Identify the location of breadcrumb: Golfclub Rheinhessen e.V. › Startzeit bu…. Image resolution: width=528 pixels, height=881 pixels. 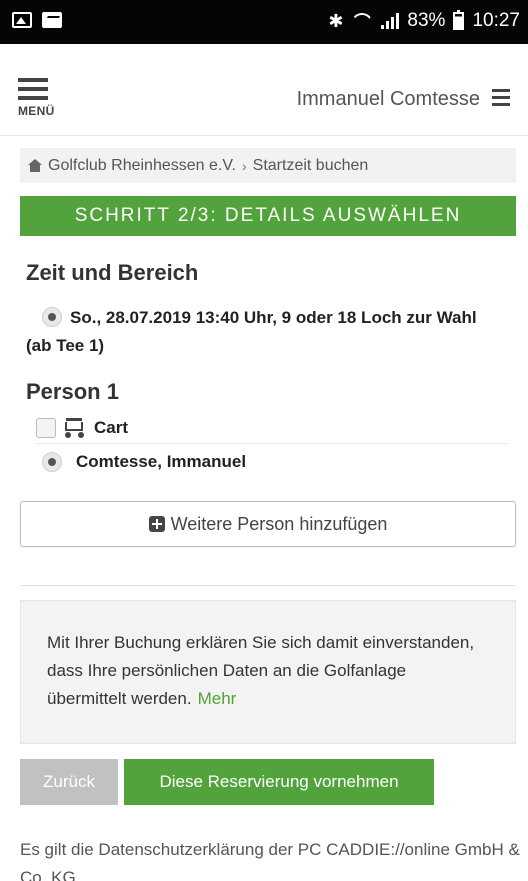
(268, 165).